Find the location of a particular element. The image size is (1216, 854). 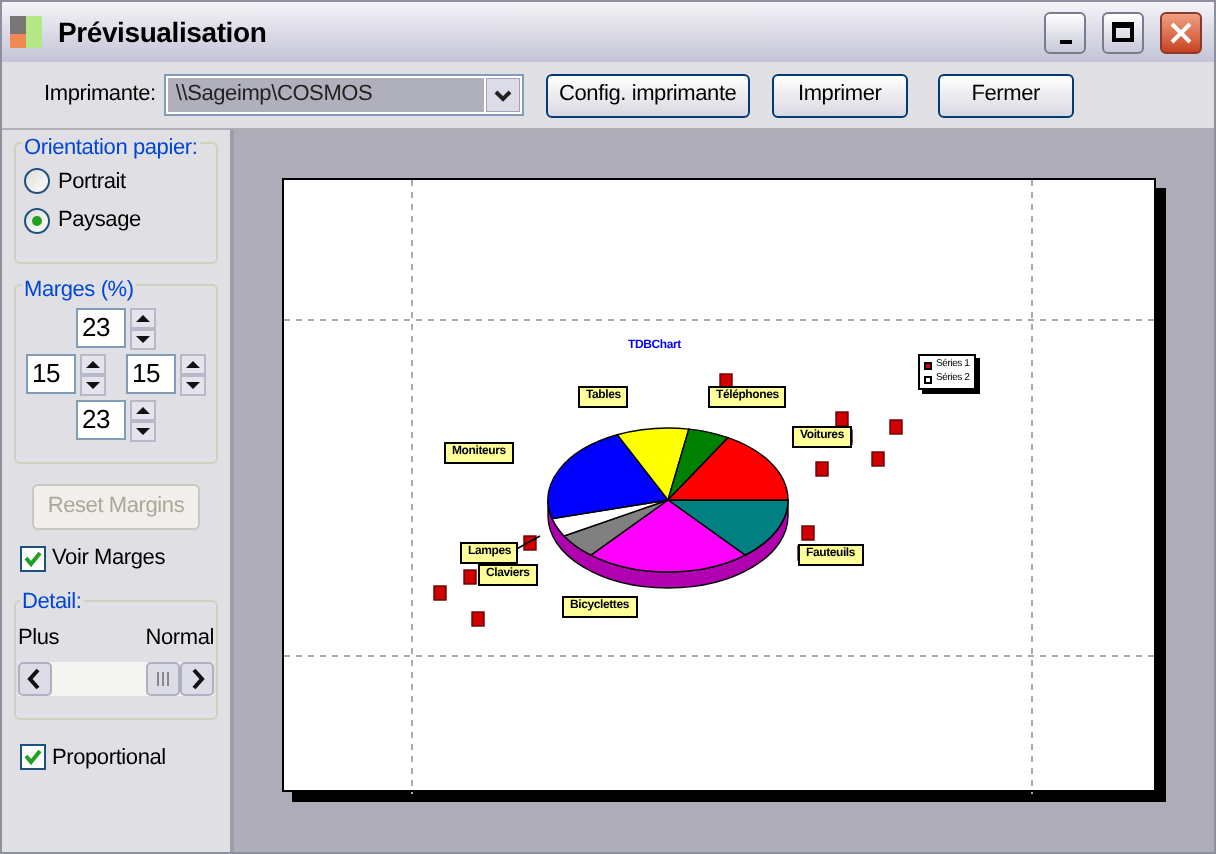

printer-dropdown: \\Sageimp\COSMOS is located at coordinates (343, 95).